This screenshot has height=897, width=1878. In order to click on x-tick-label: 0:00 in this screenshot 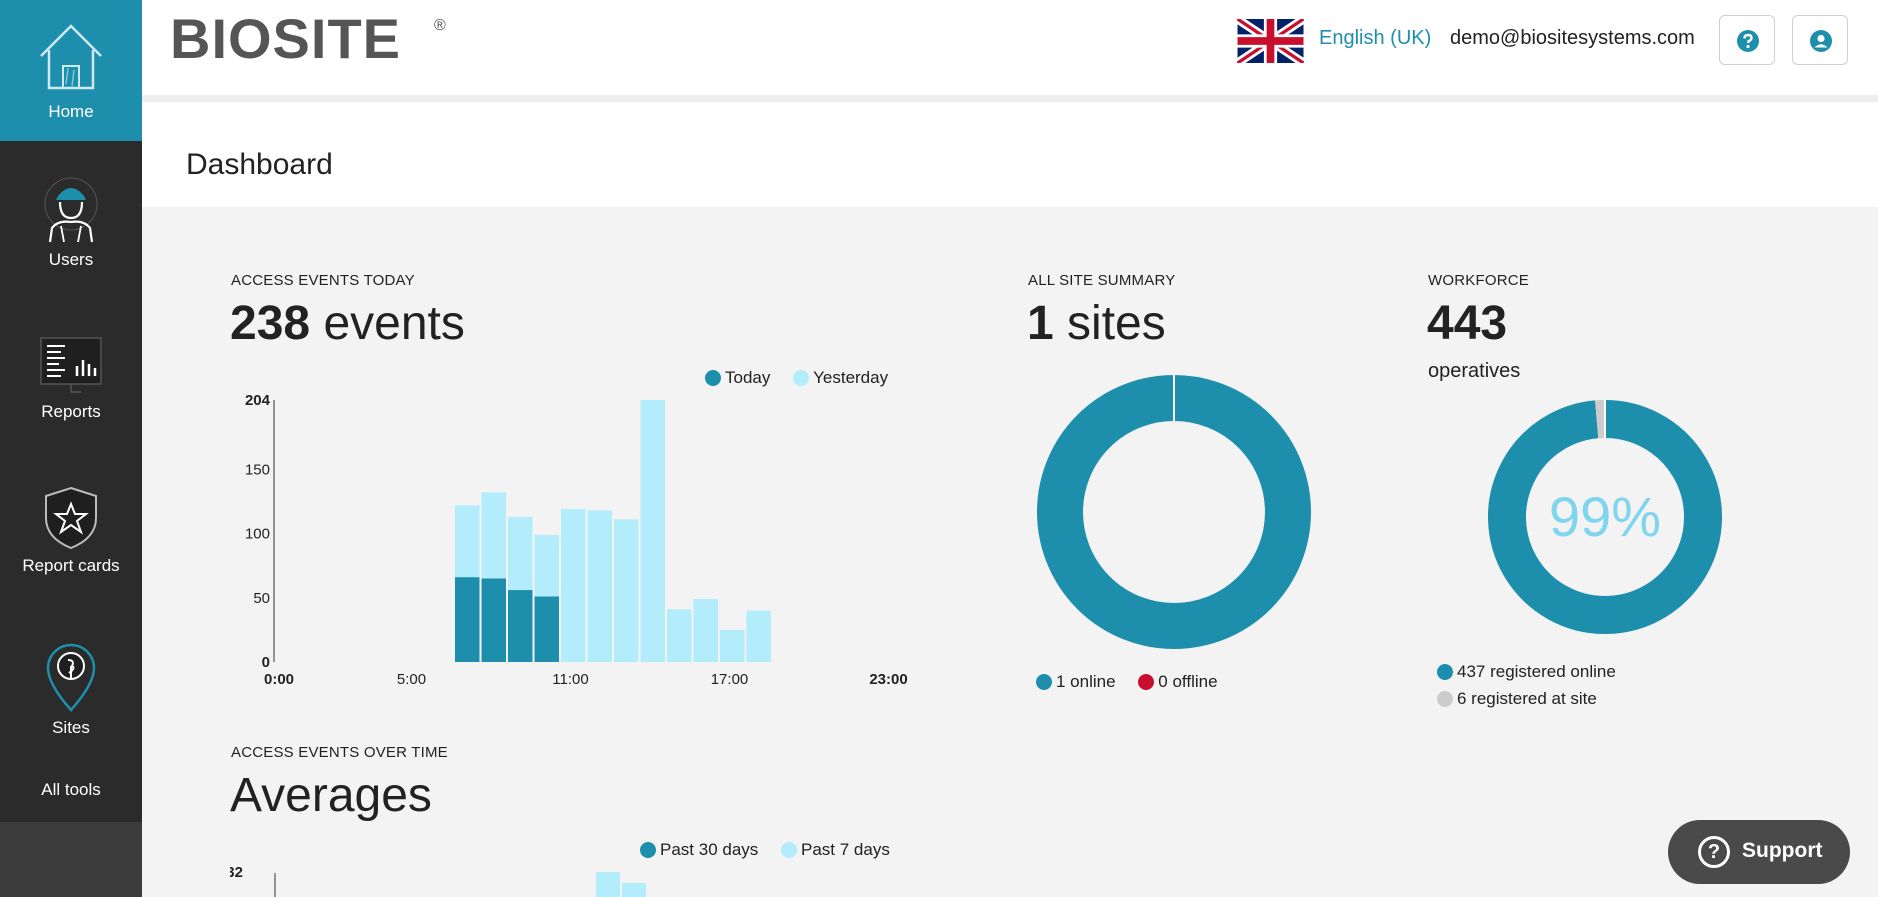, I will do `click(279, 679)`.